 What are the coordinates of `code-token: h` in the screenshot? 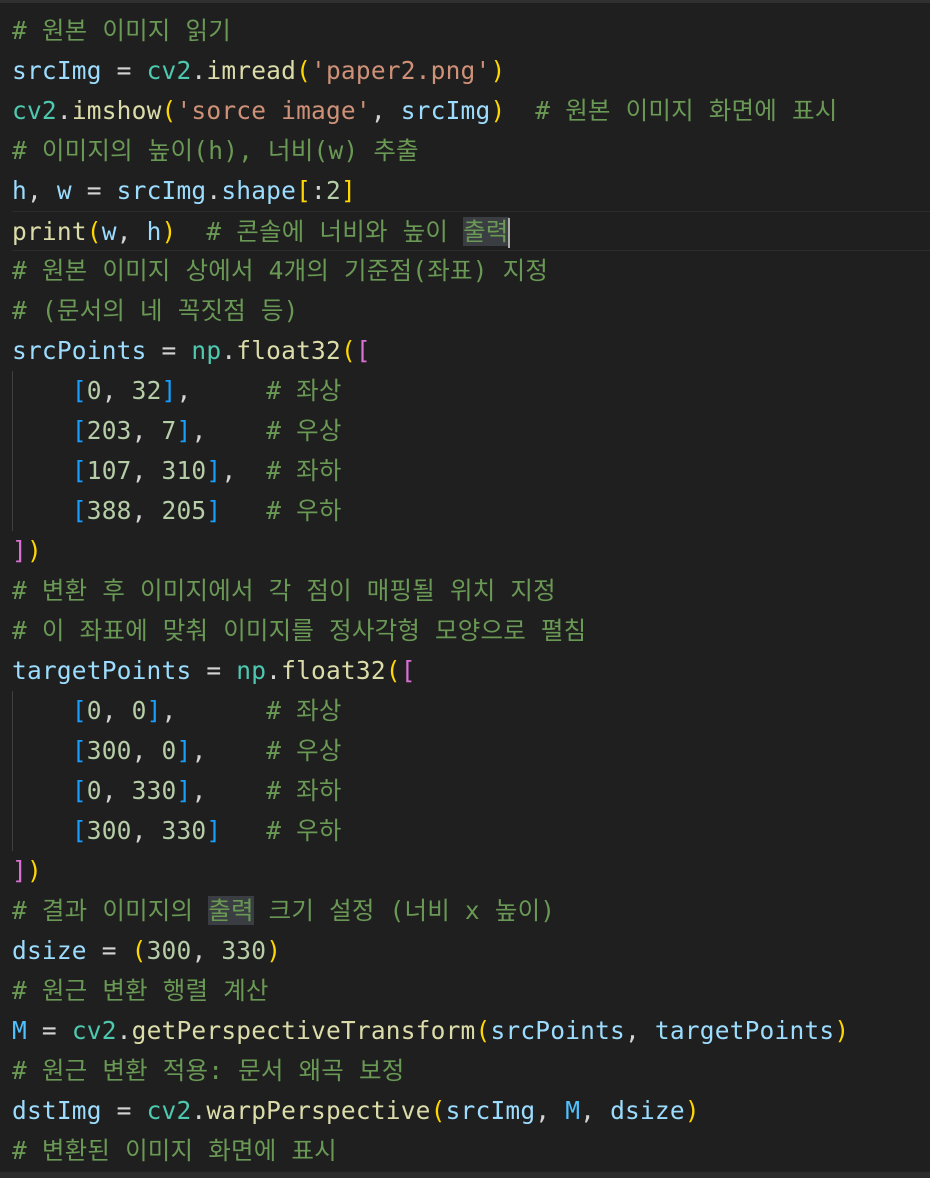 It's located at (154, 231).